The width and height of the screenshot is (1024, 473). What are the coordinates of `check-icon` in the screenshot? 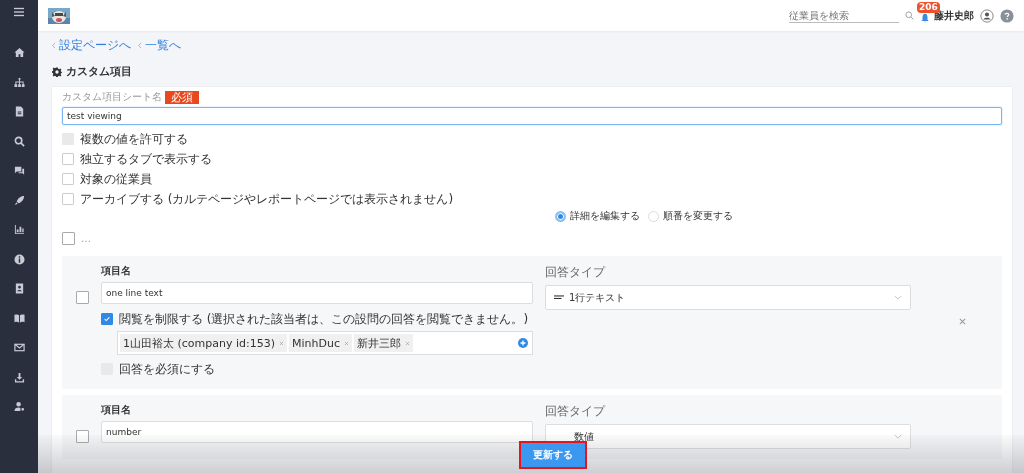 It's located at (107, 319).